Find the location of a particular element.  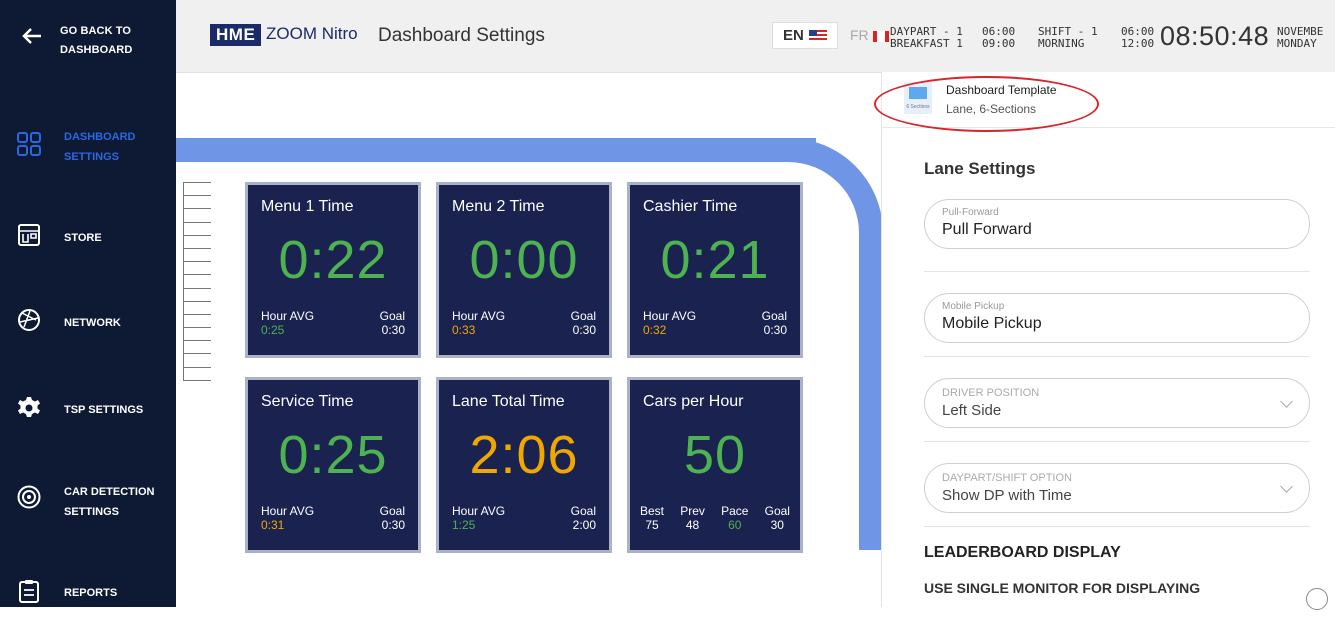

goal-value: 2:00 is located at coordinates (584, 525).